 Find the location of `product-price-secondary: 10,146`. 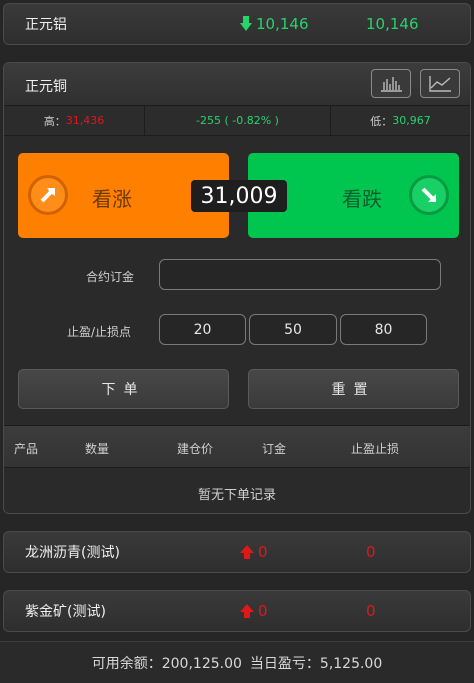

product-price-secondary: 10,146 is located at coordinates (392, 24).